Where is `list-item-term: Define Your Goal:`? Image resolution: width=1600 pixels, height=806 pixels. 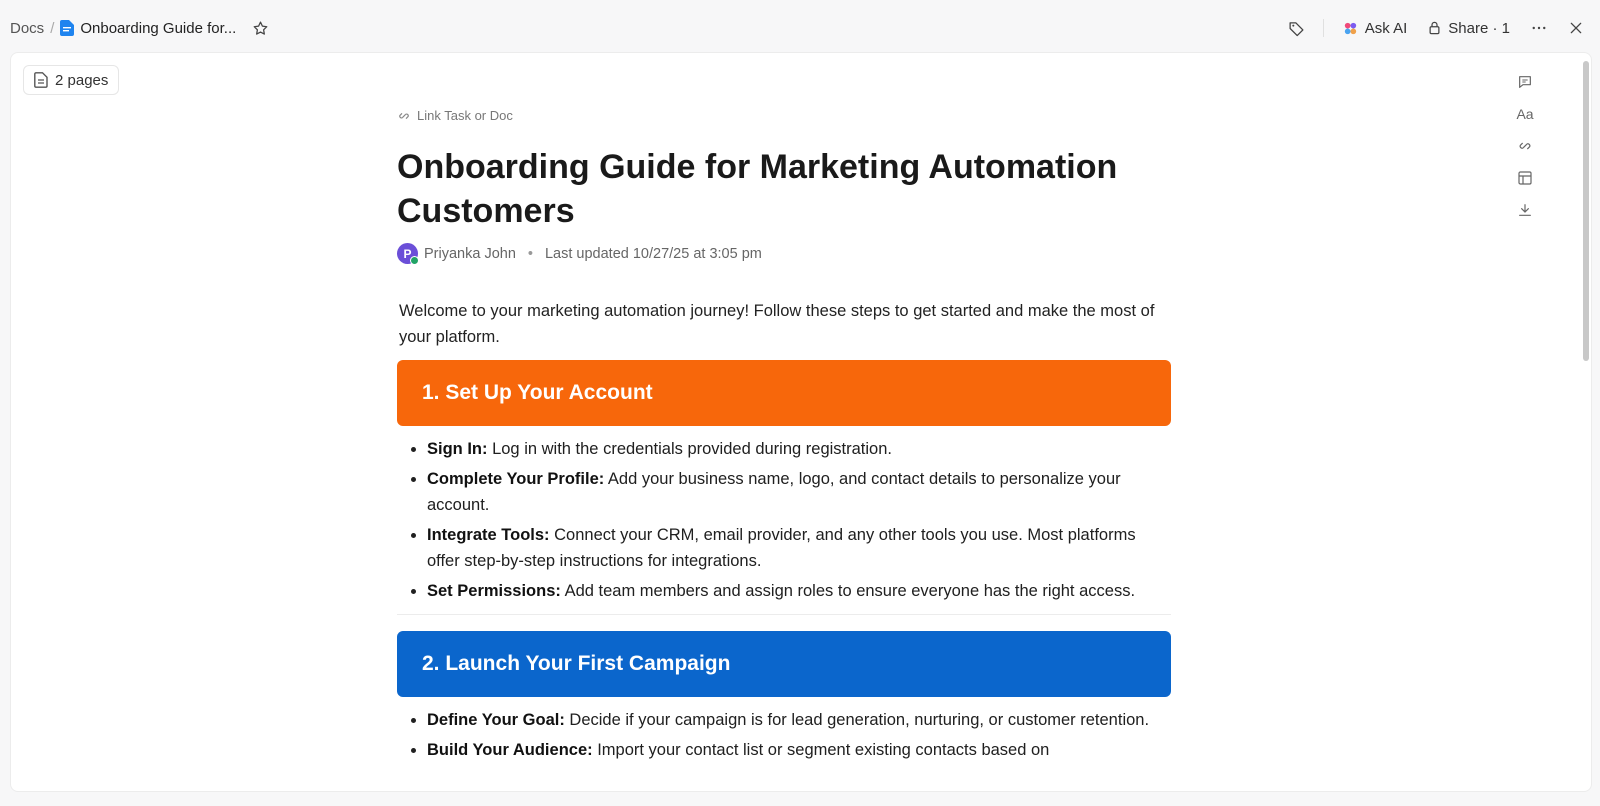
list-item-term: Define Your Goal: is located at coordinates (496, 720).